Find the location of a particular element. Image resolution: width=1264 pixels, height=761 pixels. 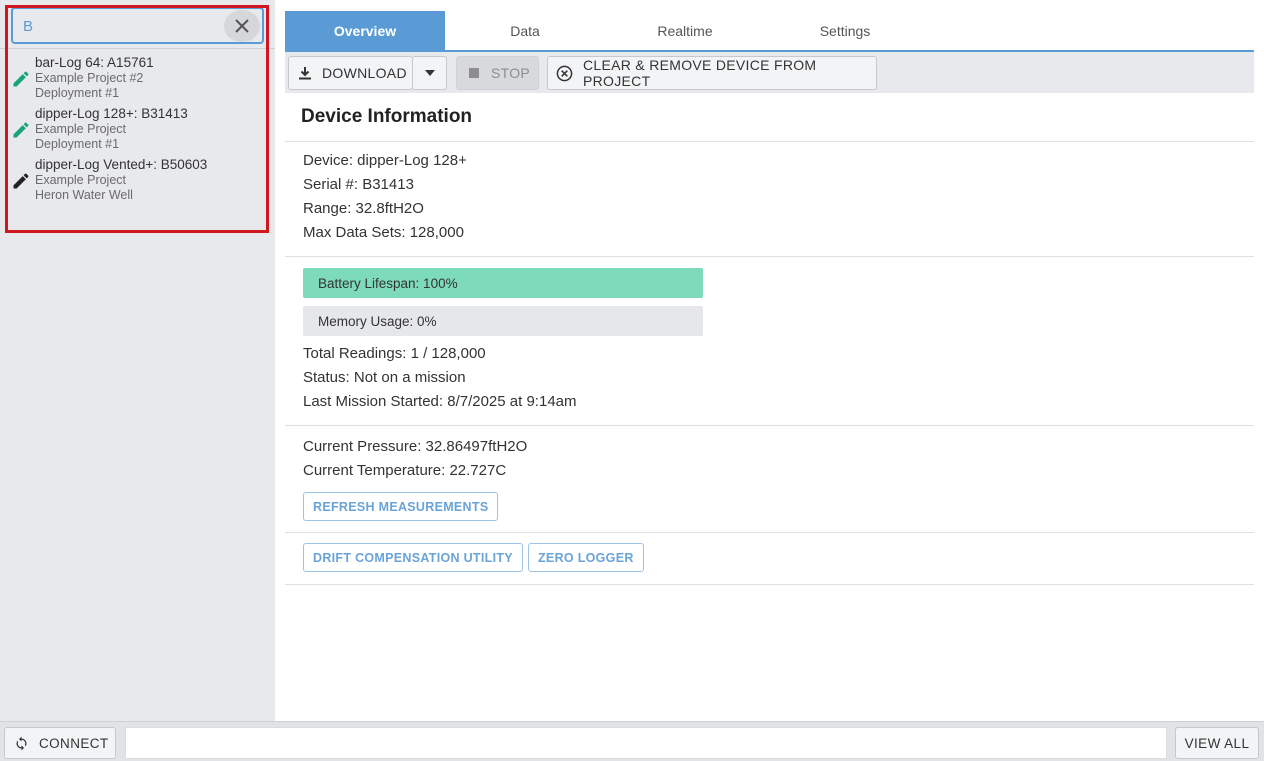

stop-icon is located at coordinates (474, 73).